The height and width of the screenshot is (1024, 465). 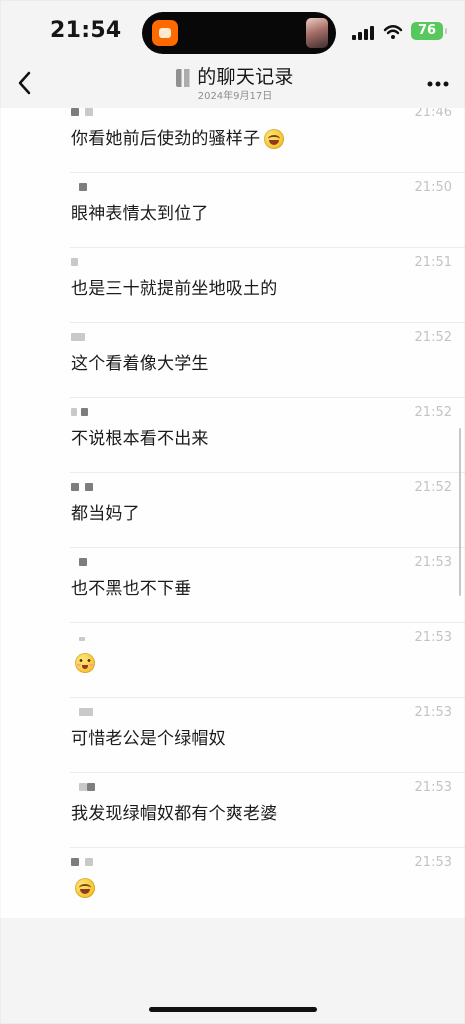 I want to click on message-text: 也不黑也不下垂, so click(x=131, y=589).